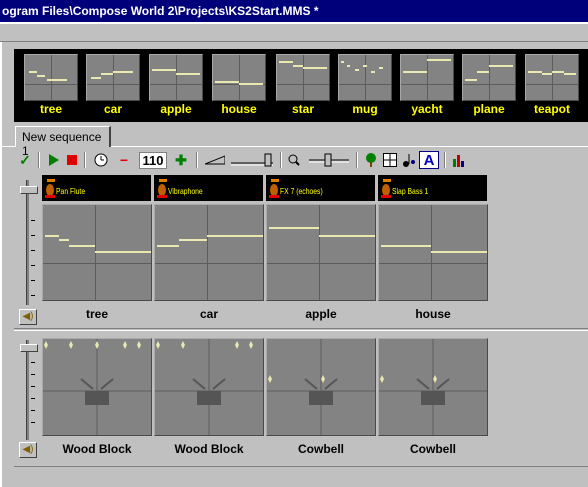  I want to click on melody-track-4: Slap Bass 1 house, so click(433, 250).